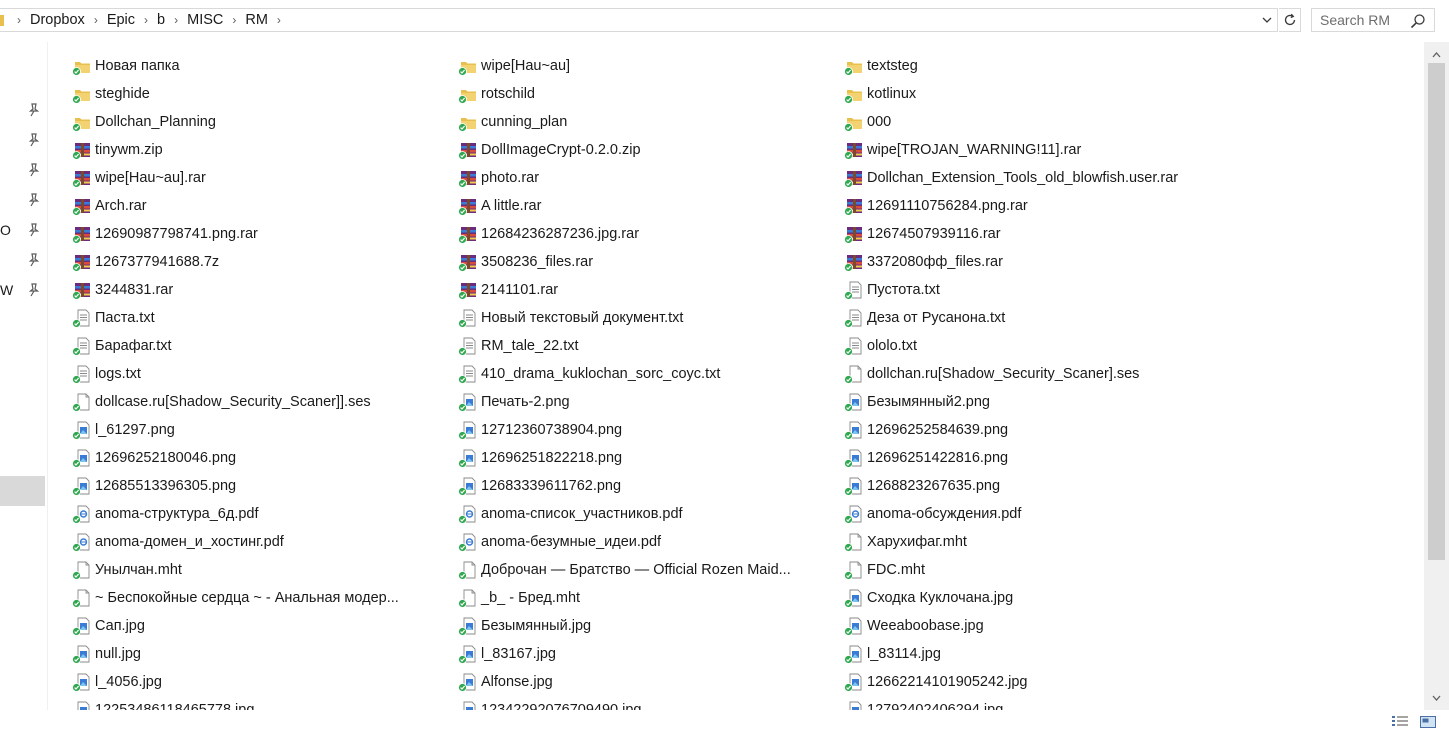 Image resolution: width=1449 pixels, height=735 pixels. I want to click on file-item: 12696252180046.png, so click(235, 458).